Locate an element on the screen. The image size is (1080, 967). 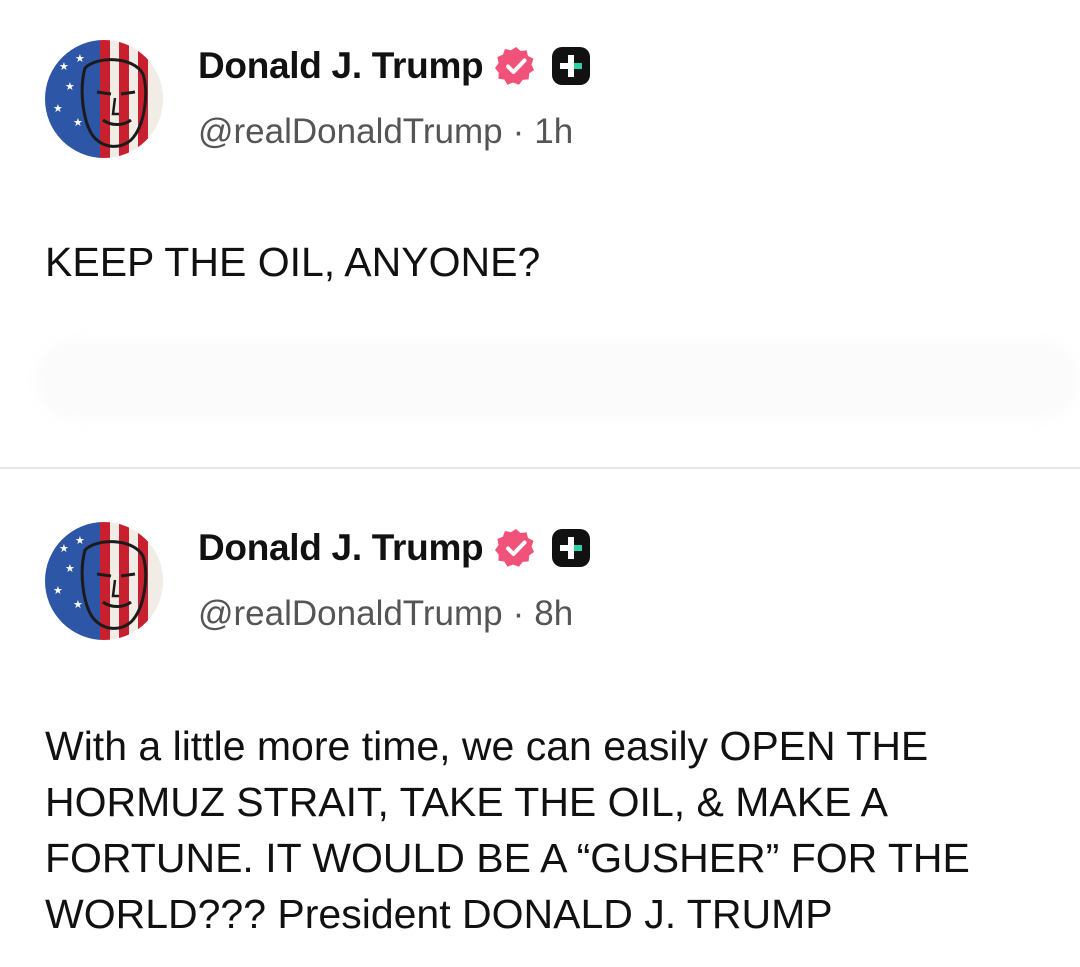
post-timestamp: 8h is located at coordinates (553, 614).